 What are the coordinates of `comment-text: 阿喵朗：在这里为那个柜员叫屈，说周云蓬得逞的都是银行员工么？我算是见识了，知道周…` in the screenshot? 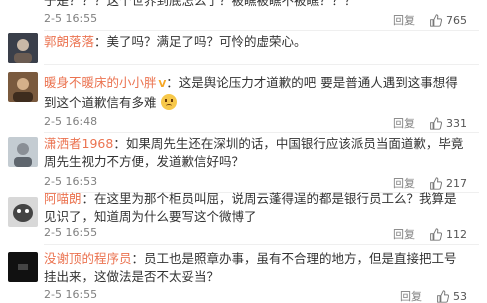 It's located at (250, 207).